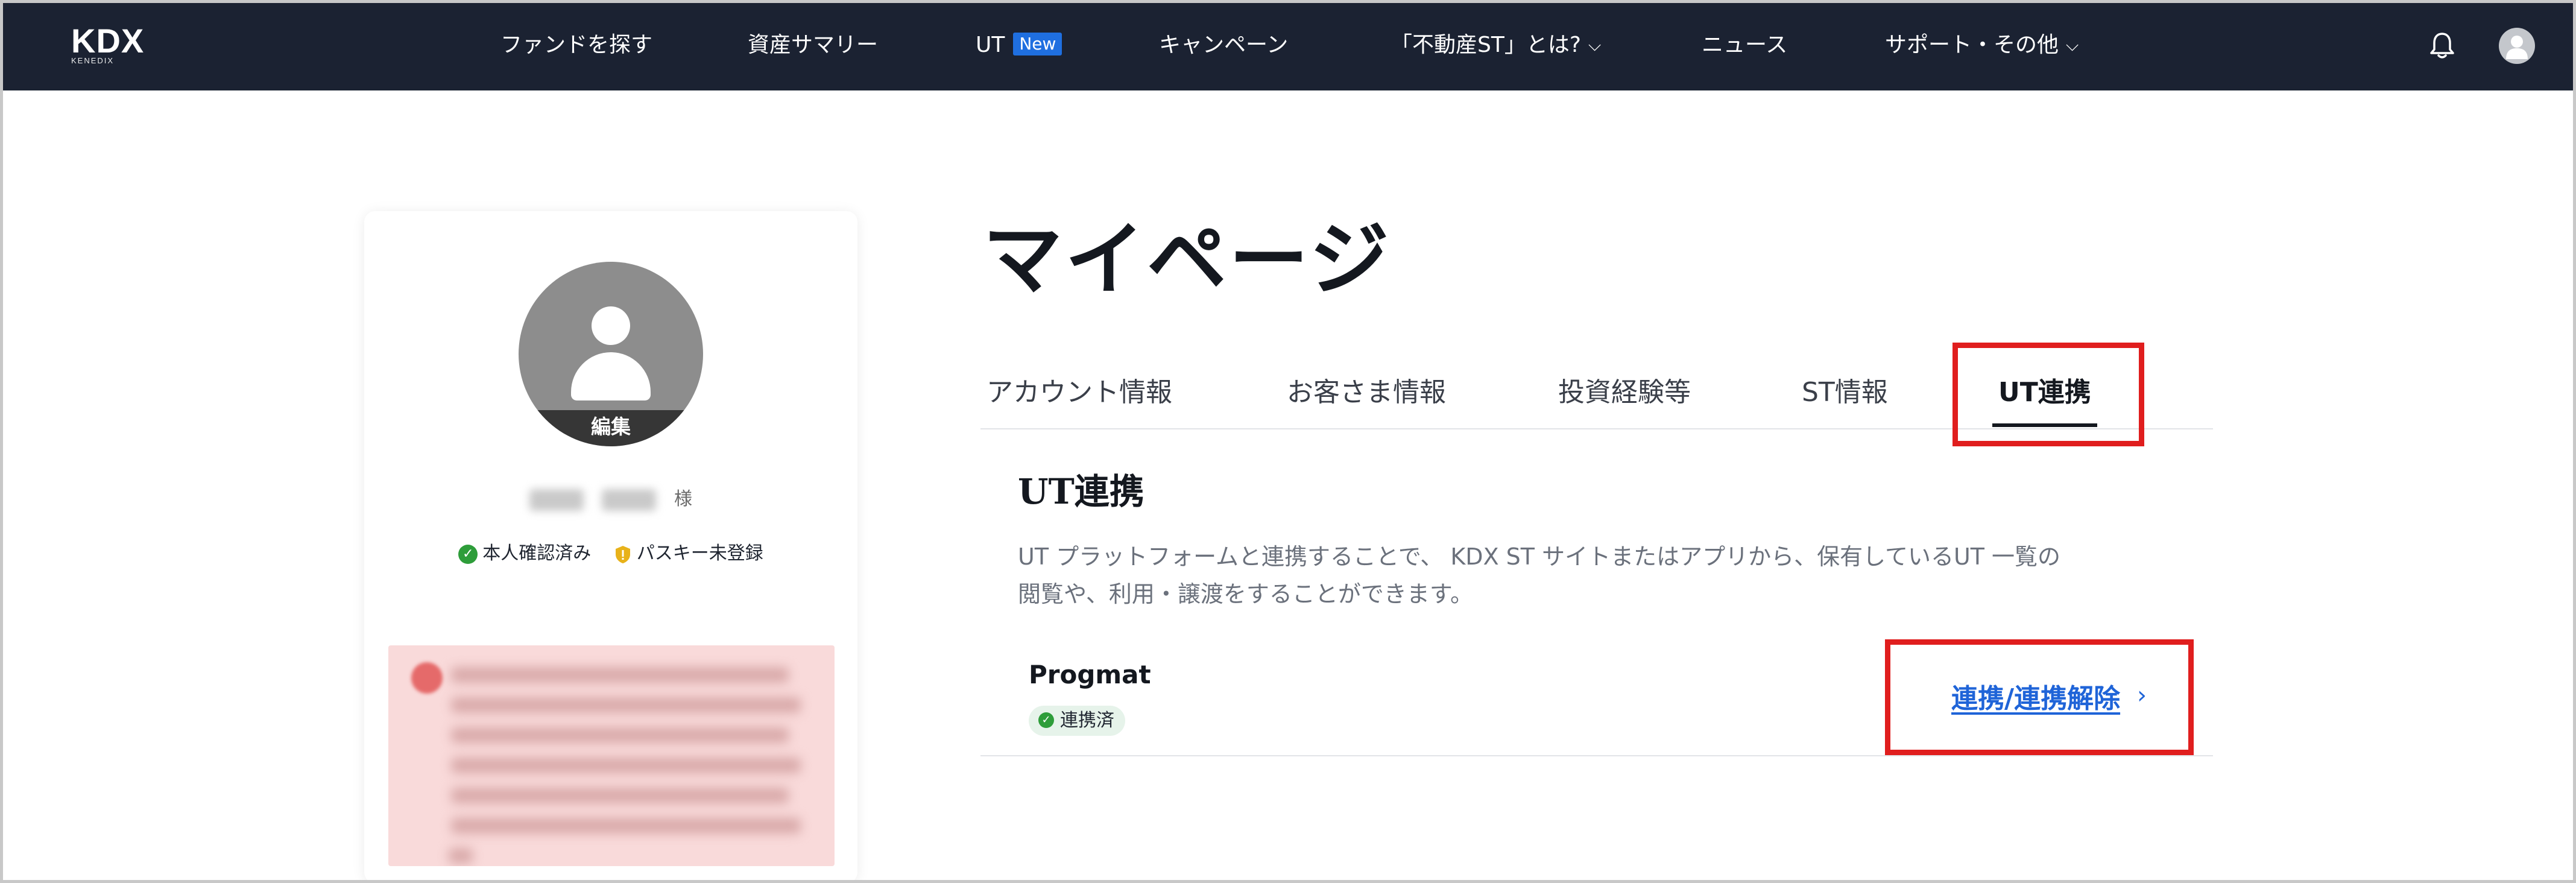 The image size is (2576, 883). I want to click on edit-avatar-button: 編集, so click(611, 428).